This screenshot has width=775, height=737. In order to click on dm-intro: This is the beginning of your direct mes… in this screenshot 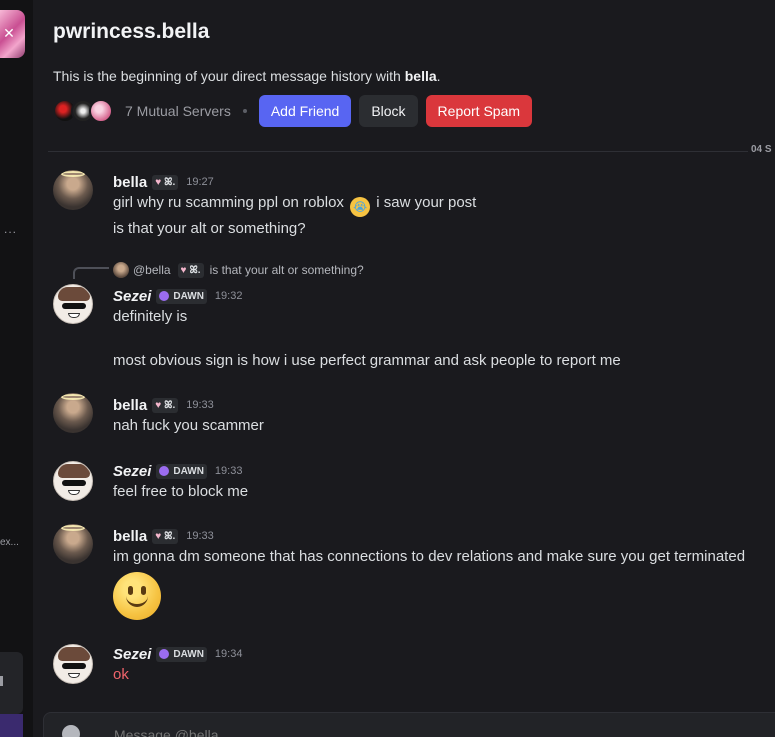, I will do `click(247, 76)`.